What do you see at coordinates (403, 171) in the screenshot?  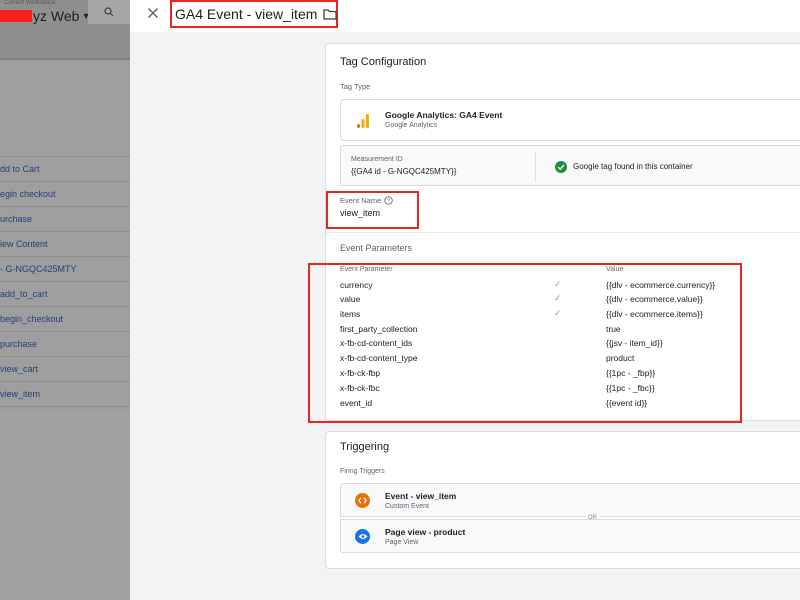 I see `measurement-id-value: {{GA4 id - G-NGQC425MTY}}` at bounding box center [403, 171].